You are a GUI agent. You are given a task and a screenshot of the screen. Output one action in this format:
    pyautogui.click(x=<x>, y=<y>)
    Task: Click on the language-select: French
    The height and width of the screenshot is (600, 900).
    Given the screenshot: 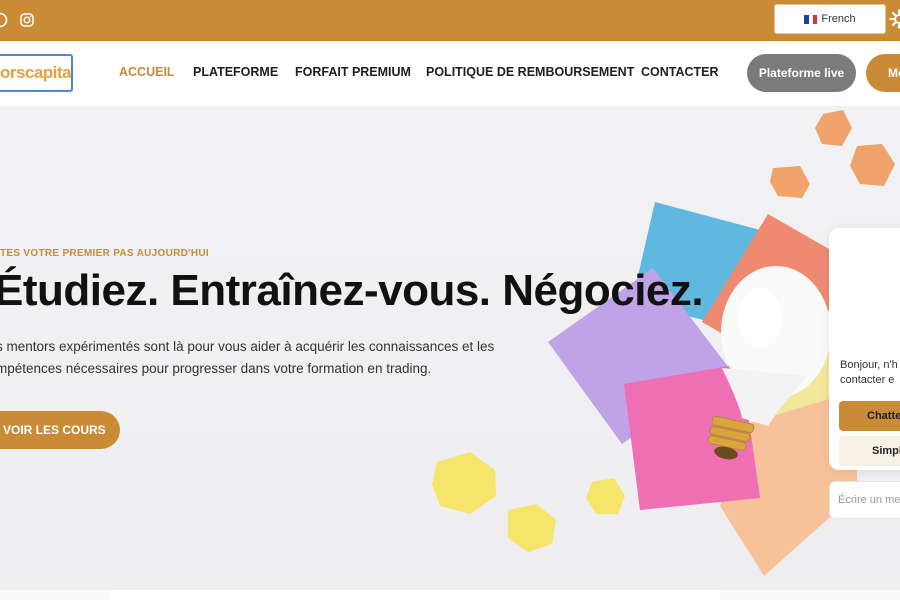 What is the action you would take?
    pyautogui.click(x=830, y=19)
    